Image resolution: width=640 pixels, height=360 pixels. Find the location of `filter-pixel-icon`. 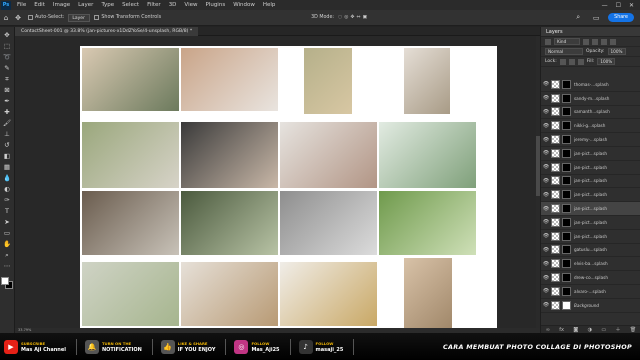

filter-pixel-icon is located at coordinates (586, 41).